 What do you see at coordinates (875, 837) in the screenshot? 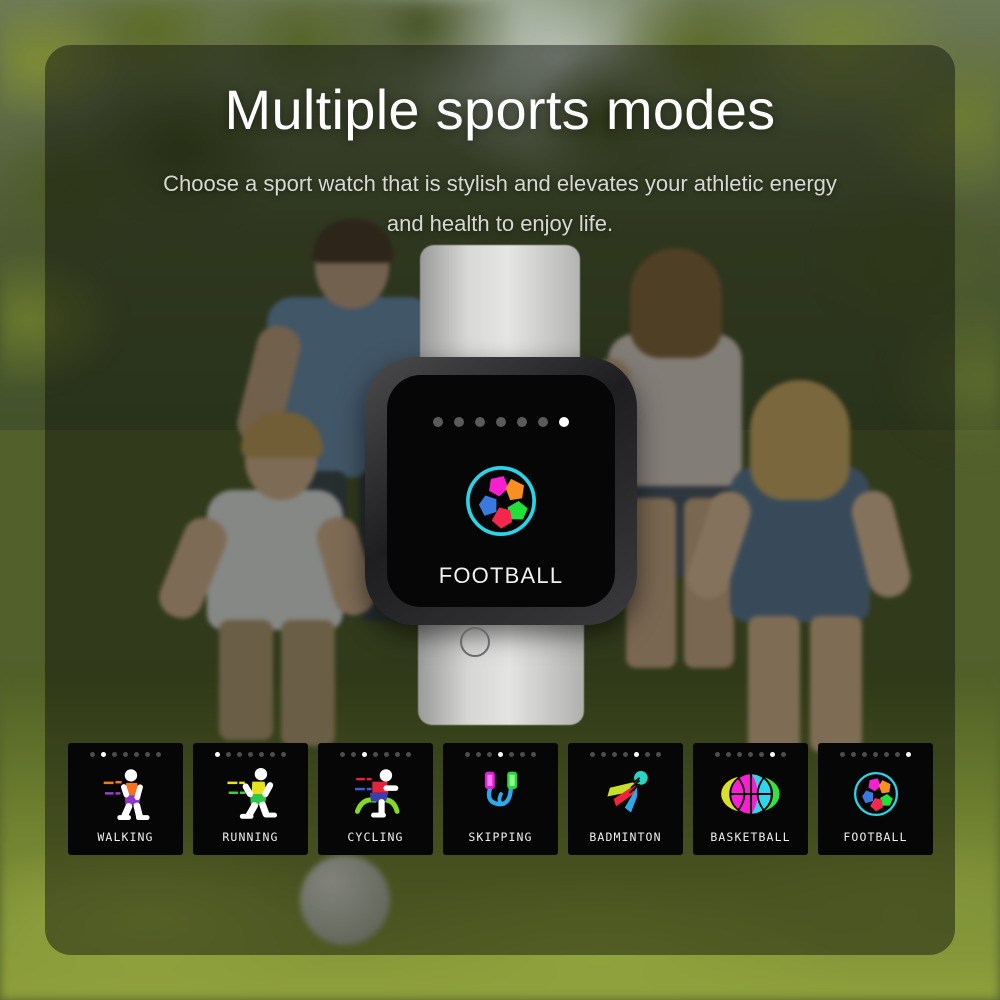
I see `sport-mode-label: FOOTBALL` at bounding box center [875, 837].